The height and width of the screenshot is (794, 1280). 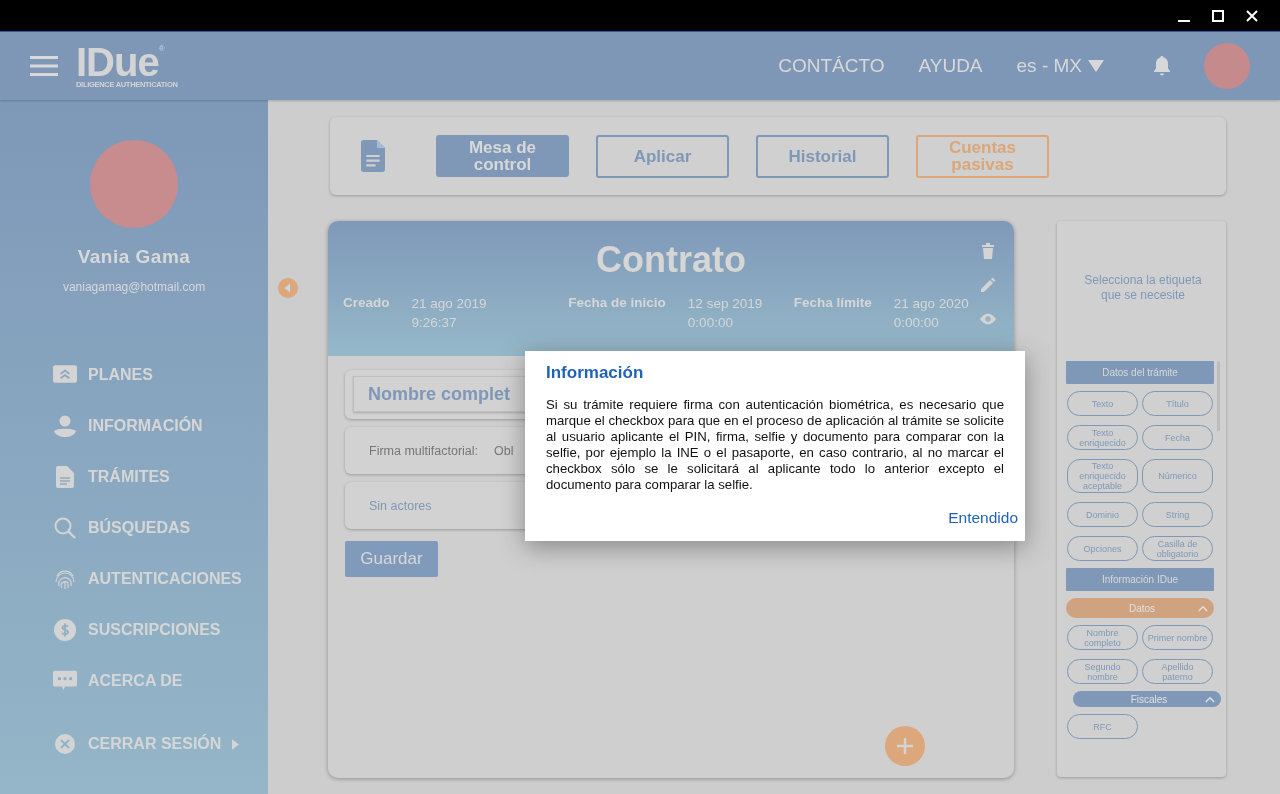 I want to click on date-value: 12 sep 2019 0:00:00, so click(x=725, y=313).